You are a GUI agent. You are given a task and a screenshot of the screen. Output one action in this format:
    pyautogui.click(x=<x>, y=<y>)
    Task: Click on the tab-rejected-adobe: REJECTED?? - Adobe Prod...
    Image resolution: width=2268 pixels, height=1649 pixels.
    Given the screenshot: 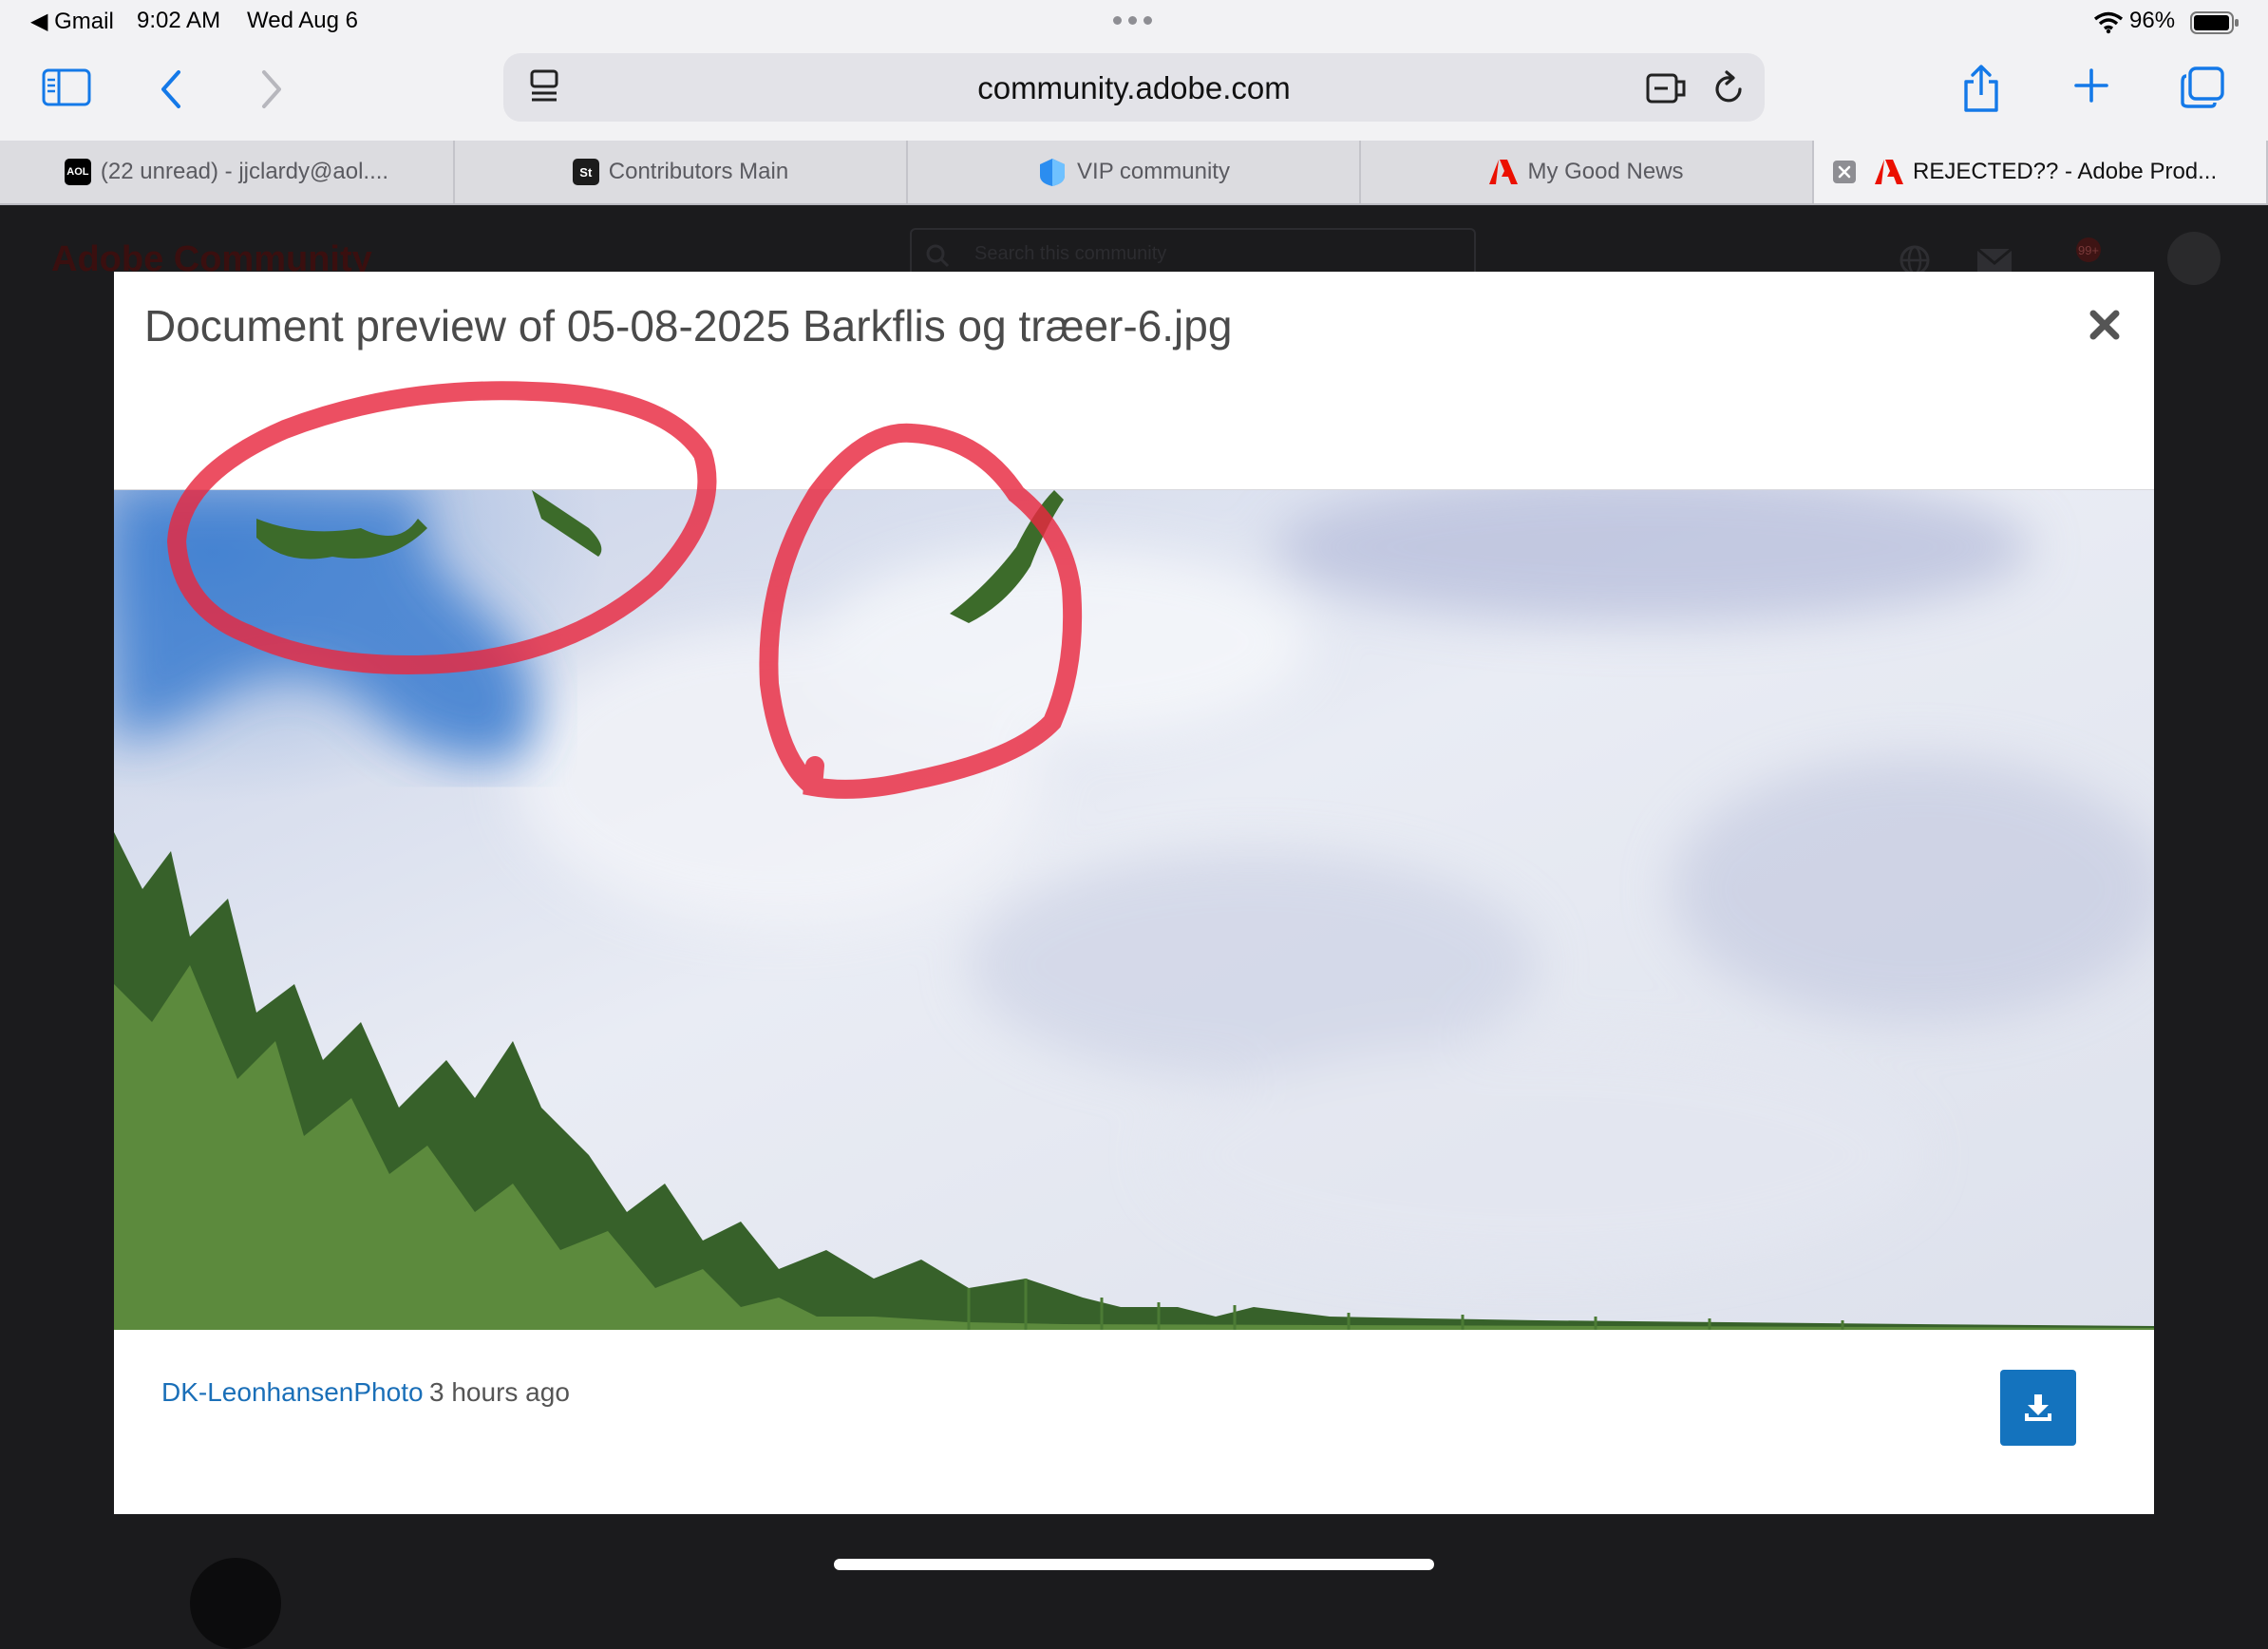 What is the action you would take?
    pyautogui.click(x=2041, y=172)
    